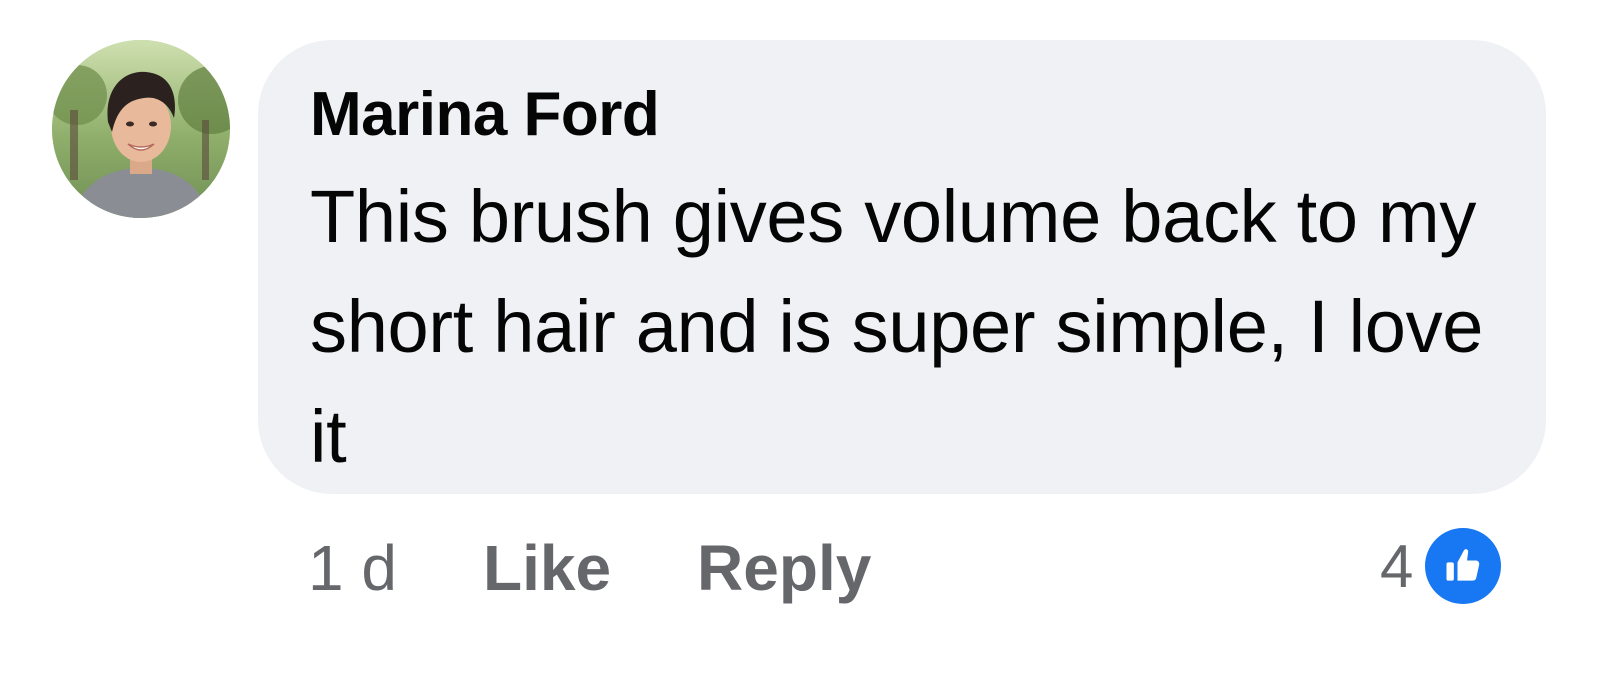 The height and width of the screenshot is (679, 1600). I want to click on comment-author: Marina Ford, so click(902, 115).